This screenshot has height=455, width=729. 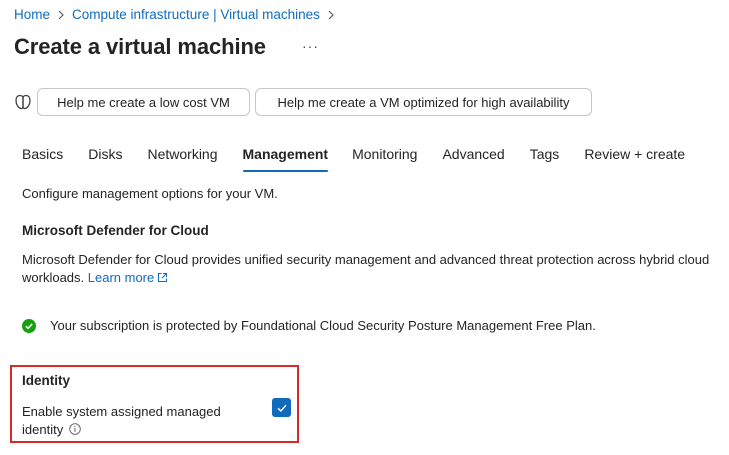 I want to click on tab-advanced: Advanced, so click(x=473, y=158).